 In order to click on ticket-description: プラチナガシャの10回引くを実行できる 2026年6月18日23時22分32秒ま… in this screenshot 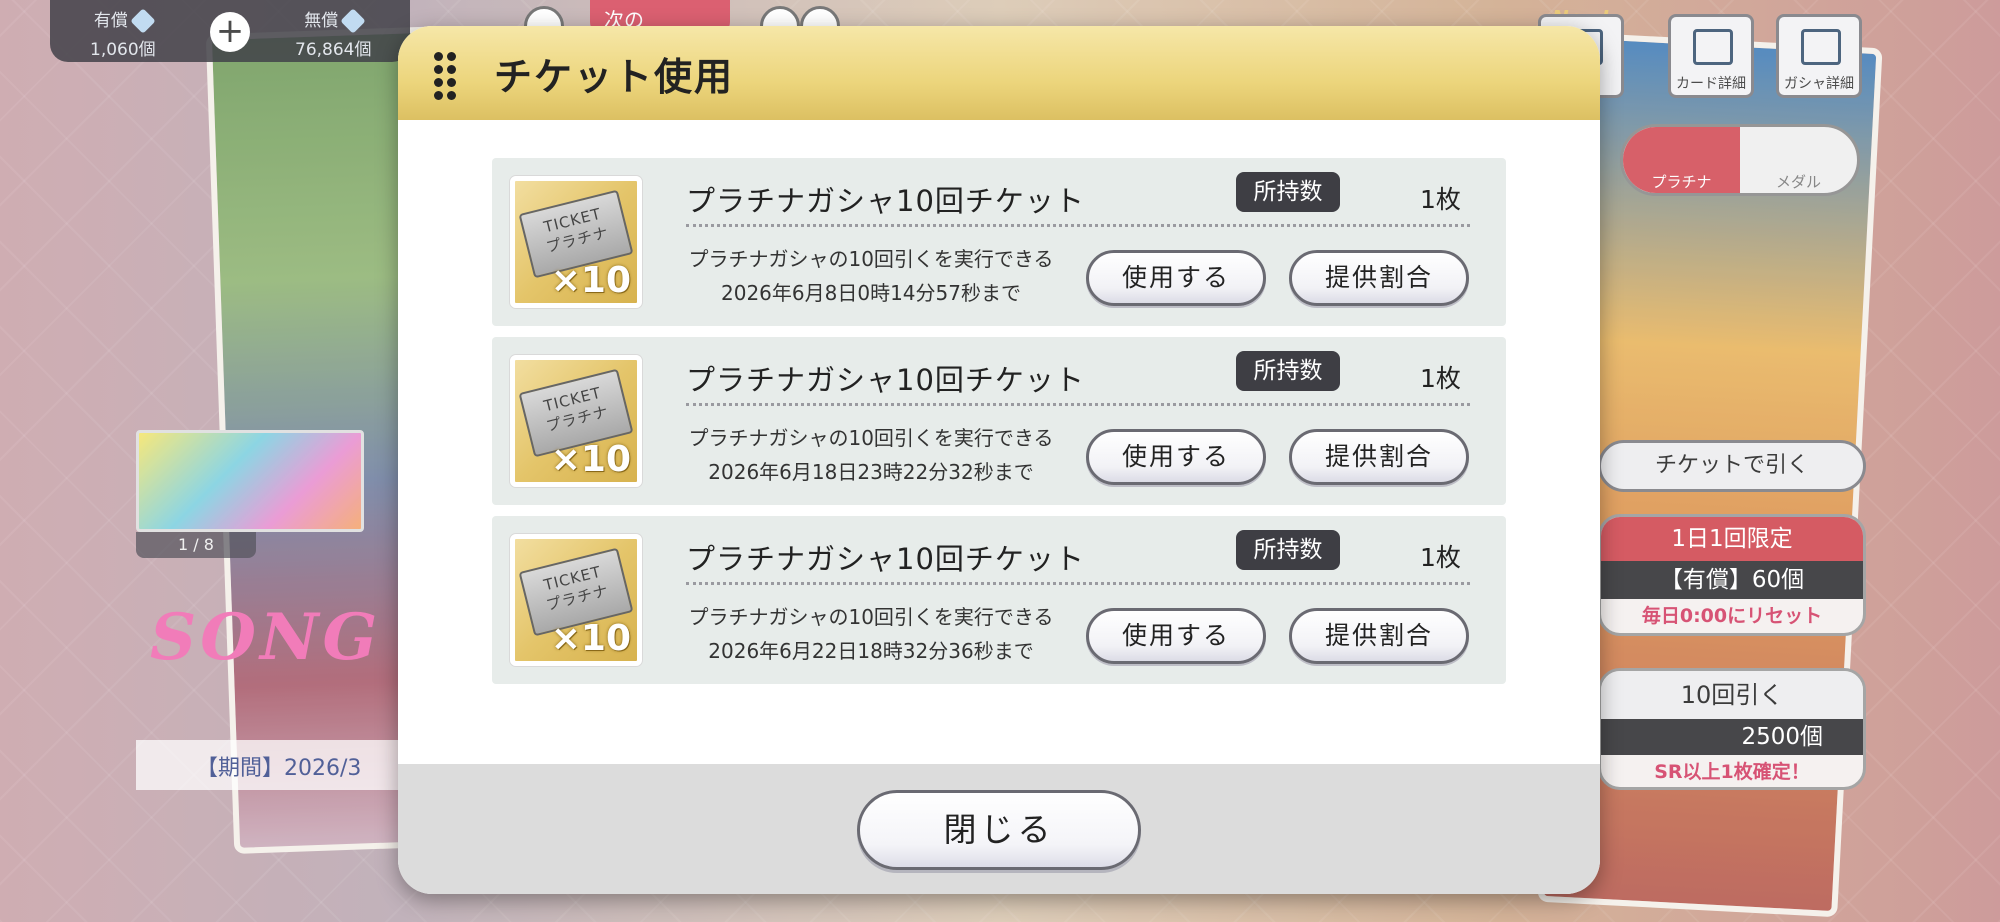, I will do `click(871, 455)`.